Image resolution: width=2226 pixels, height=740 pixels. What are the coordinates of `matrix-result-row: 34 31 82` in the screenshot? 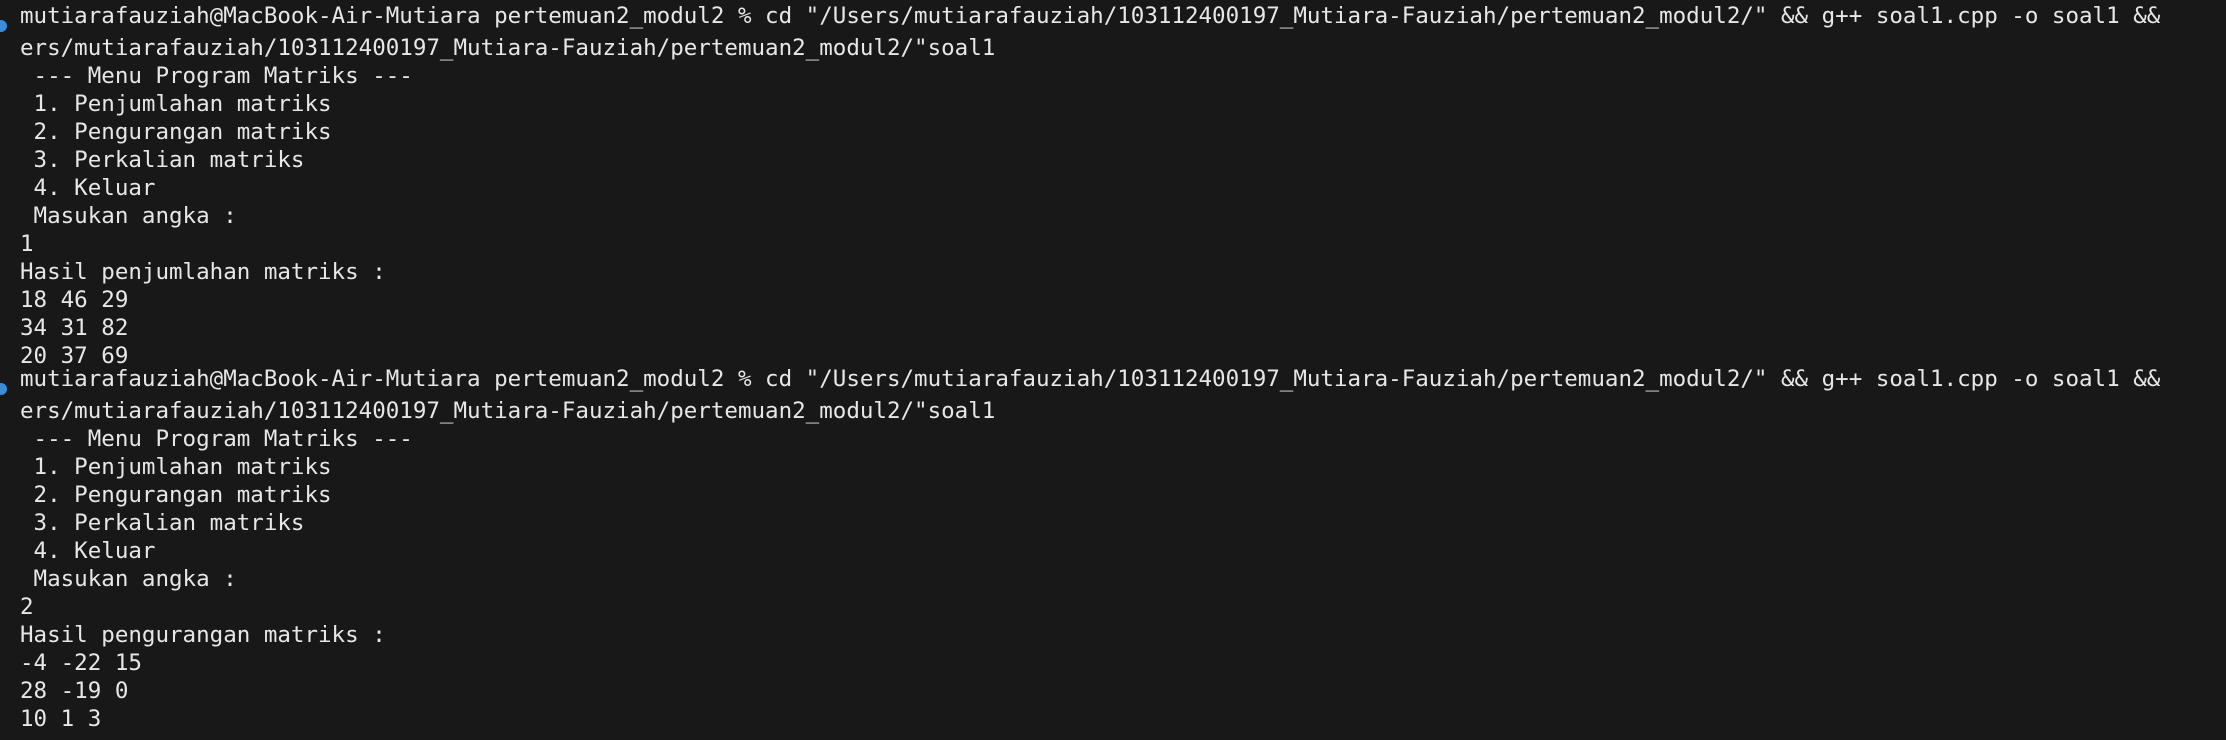 It's located at (74, 328).